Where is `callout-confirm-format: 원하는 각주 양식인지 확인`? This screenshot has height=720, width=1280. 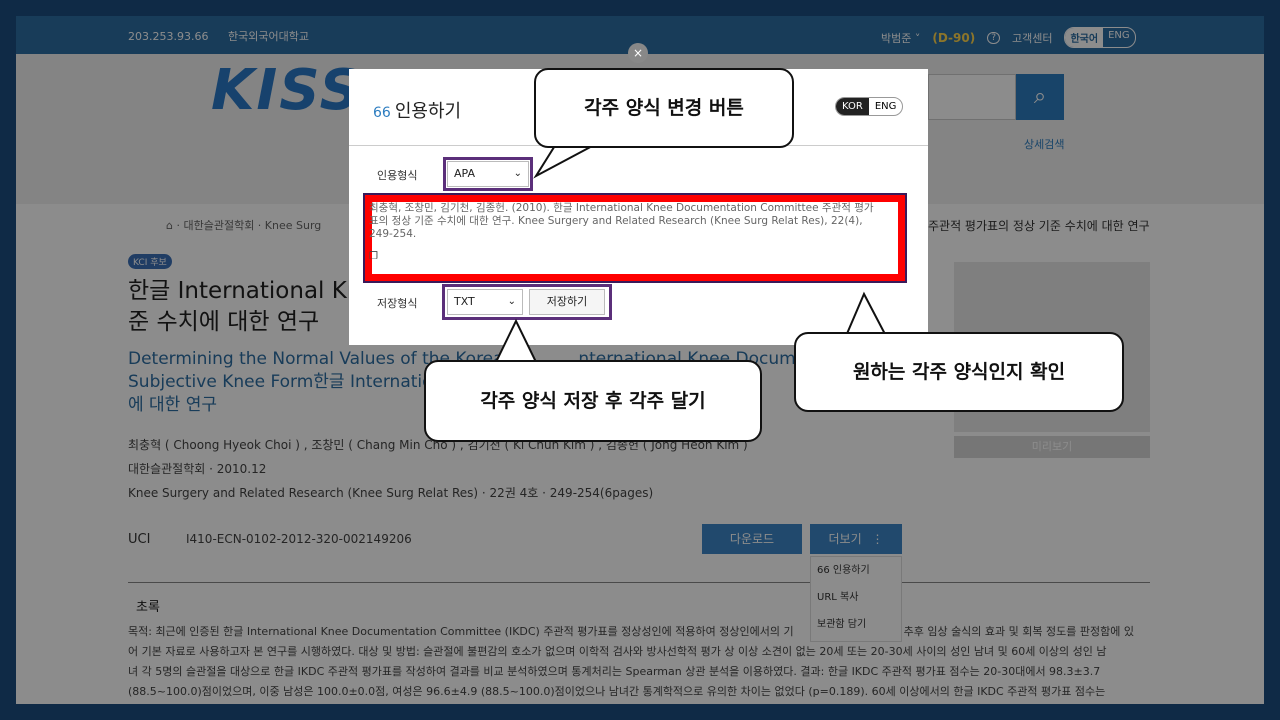
callout-confirm-format: 원하는 각주 양식인지 확인 is located at coordinates (959, 372).